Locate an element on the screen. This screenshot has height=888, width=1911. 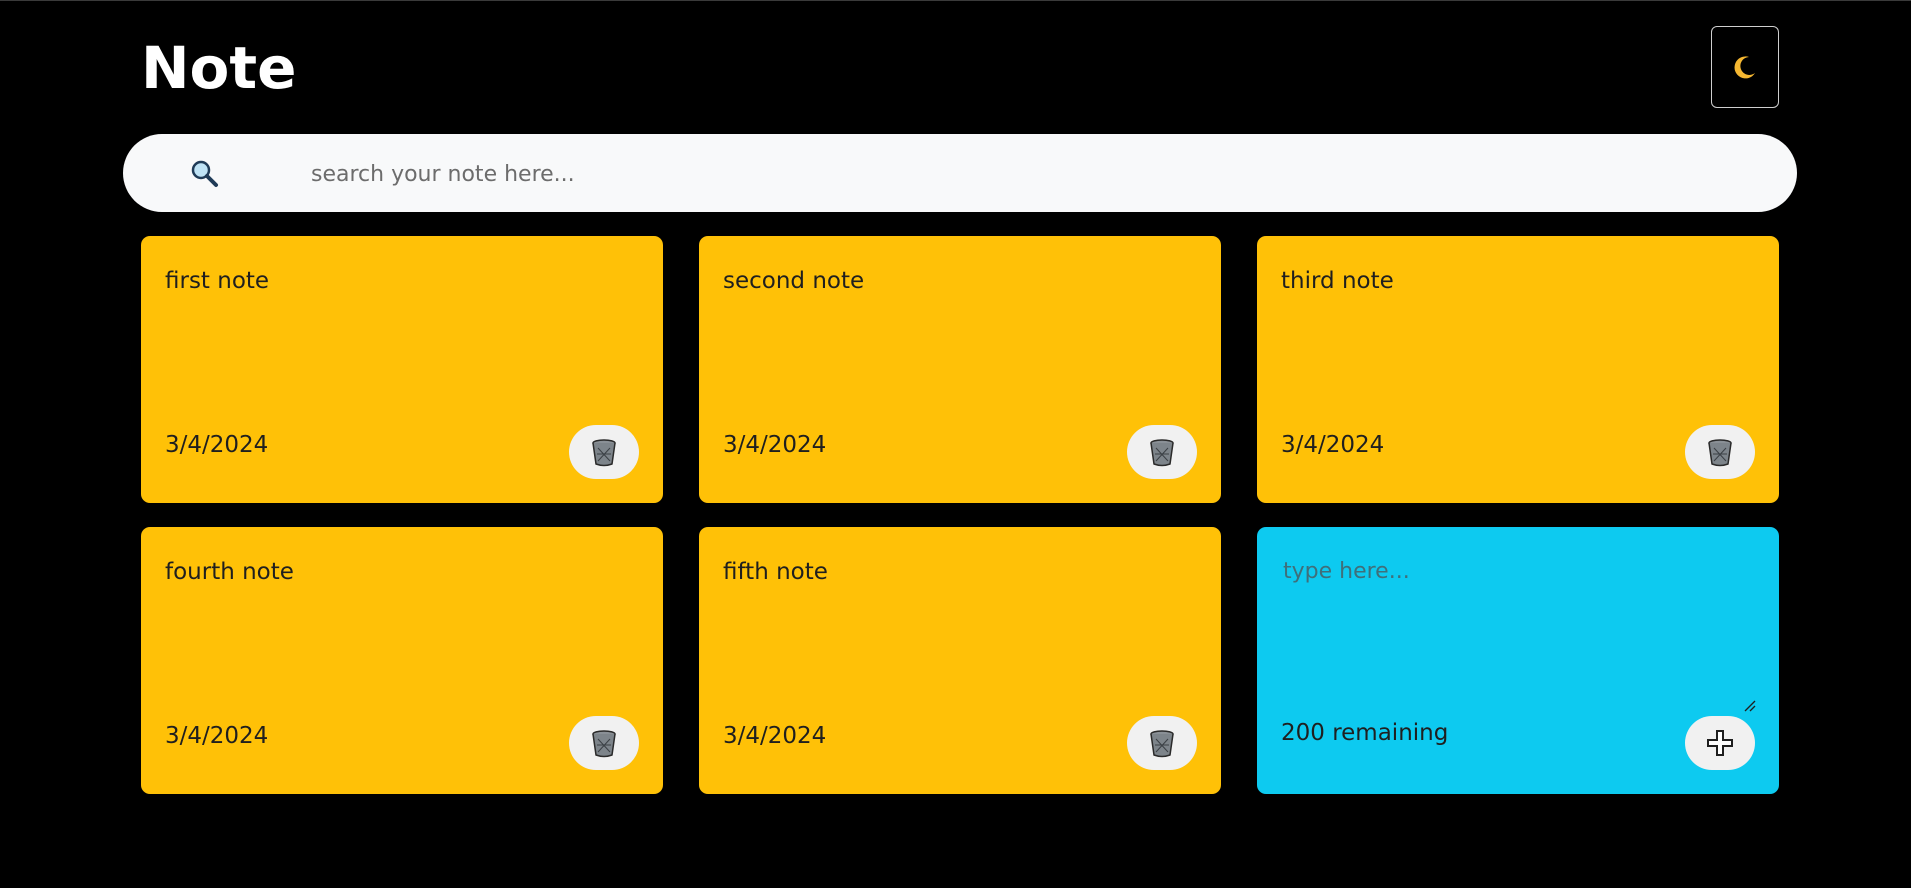
note-card: third note 3/4/2024 is located at coordinates (1518, 369).